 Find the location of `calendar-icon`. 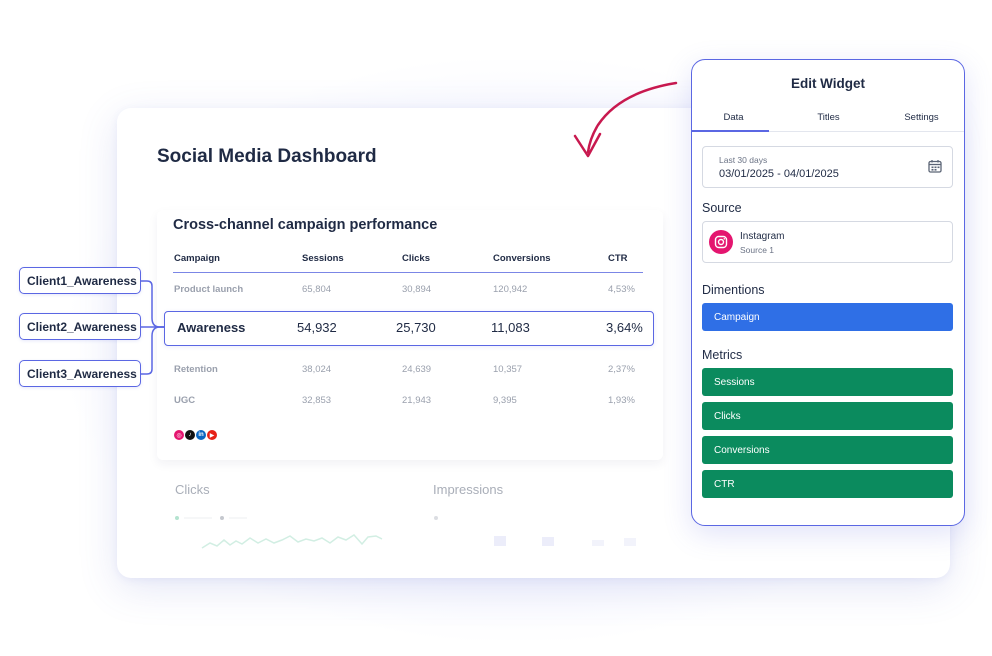

calendar-icon is located at coordinates (935, 166).